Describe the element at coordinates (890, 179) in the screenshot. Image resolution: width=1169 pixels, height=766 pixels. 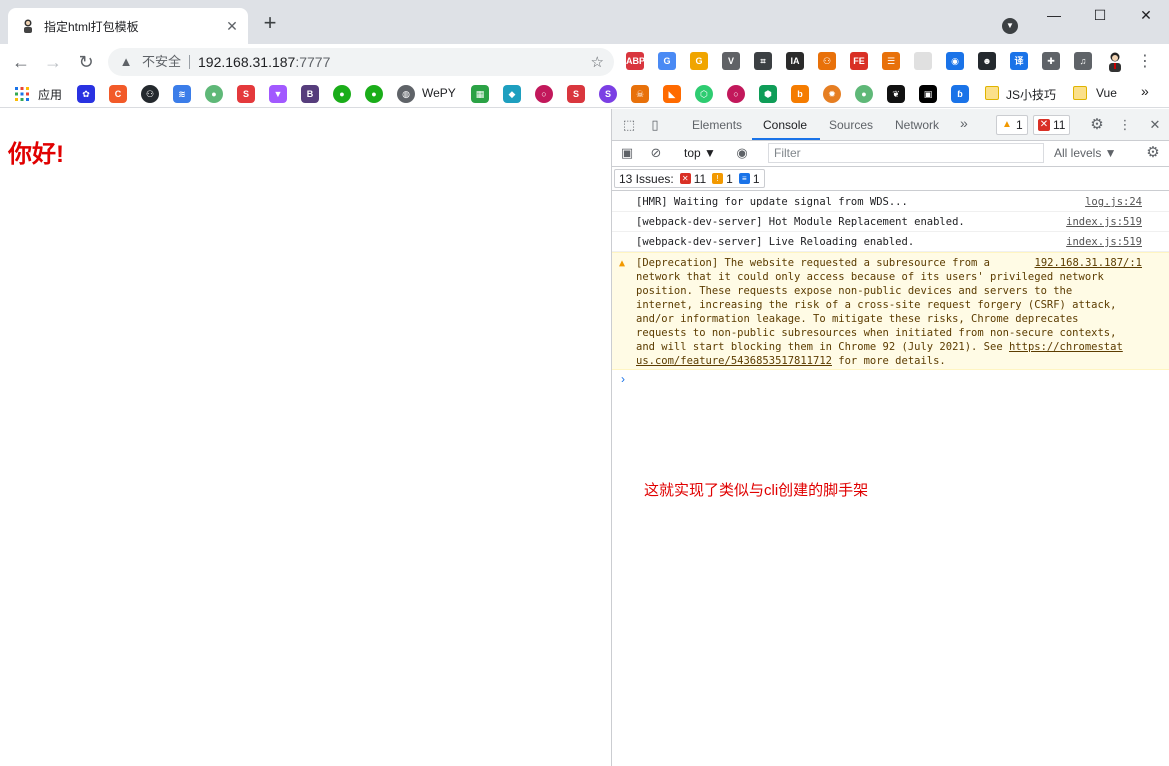
I see `issues-bar: 13 Issues: ✕ 11 ! 1 ≡ 1` at that location.